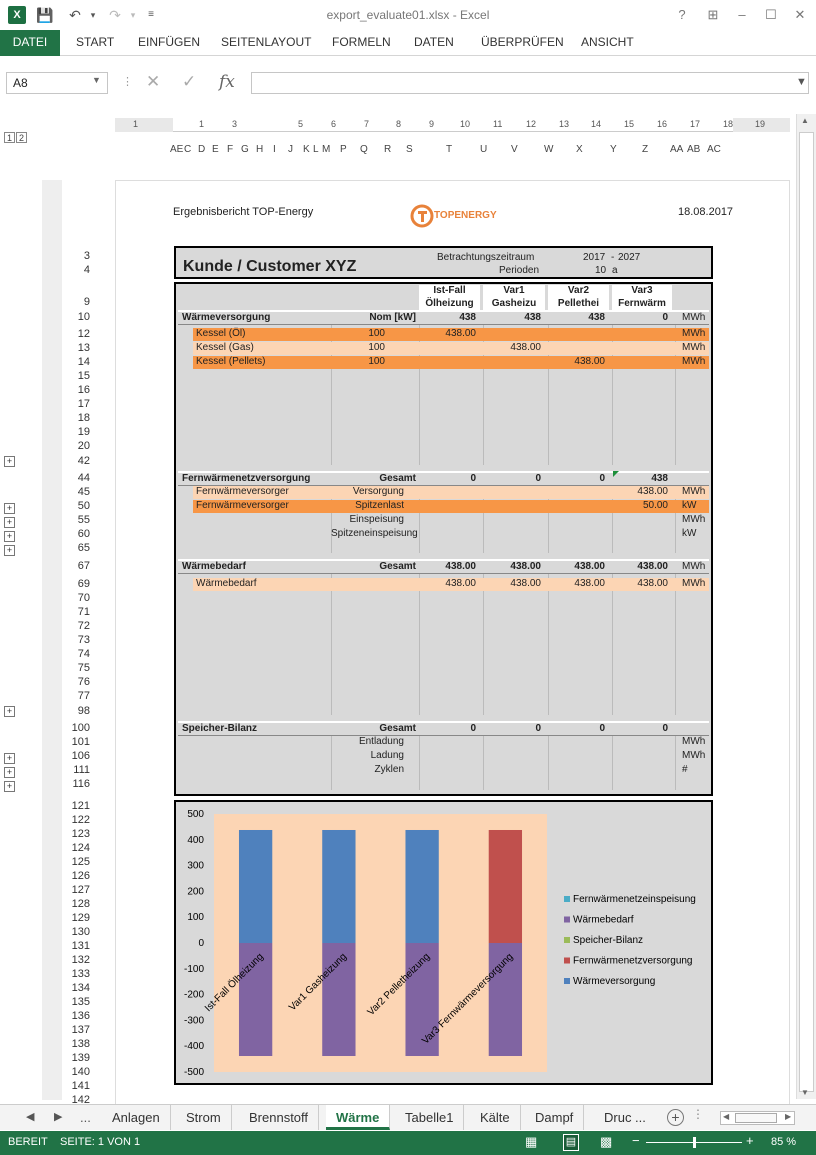  Describe the element at coordinates (84, 461) in the screenshot. I see `row-header: 42` at that location.